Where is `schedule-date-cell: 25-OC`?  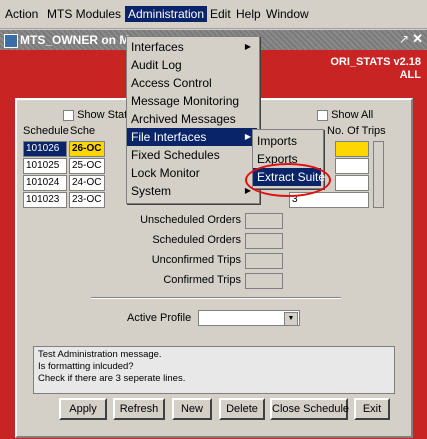
schedule-date-cell: 25-OC is located at coordinates (87, 166).